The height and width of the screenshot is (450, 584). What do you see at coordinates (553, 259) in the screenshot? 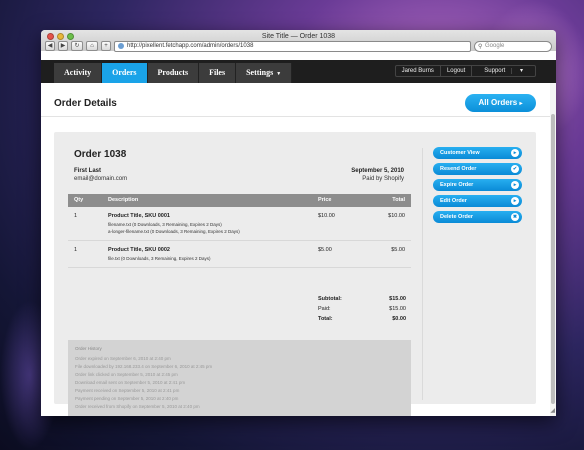
I see `scrollbar-thumb` at bounding box center [553, 259].